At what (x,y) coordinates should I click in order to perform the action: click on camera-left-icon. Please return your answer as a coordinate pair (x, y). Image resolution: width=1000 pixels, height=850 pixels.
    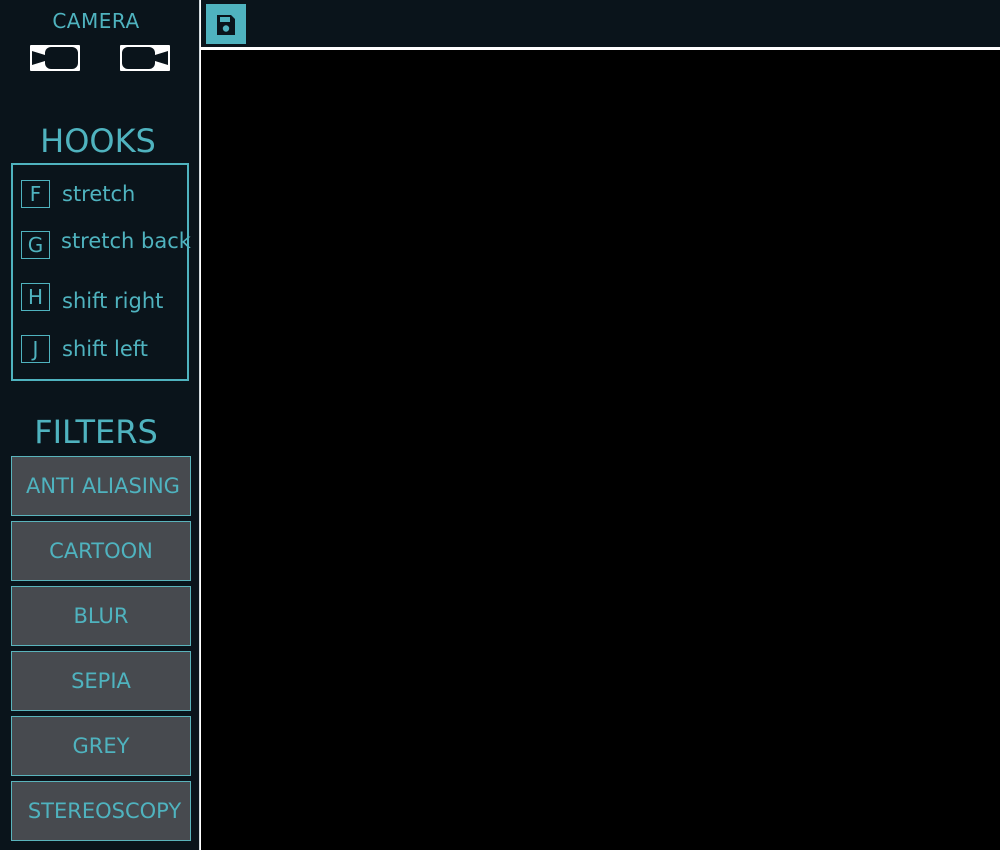
    Looking at the image, I should click on (55, 58).